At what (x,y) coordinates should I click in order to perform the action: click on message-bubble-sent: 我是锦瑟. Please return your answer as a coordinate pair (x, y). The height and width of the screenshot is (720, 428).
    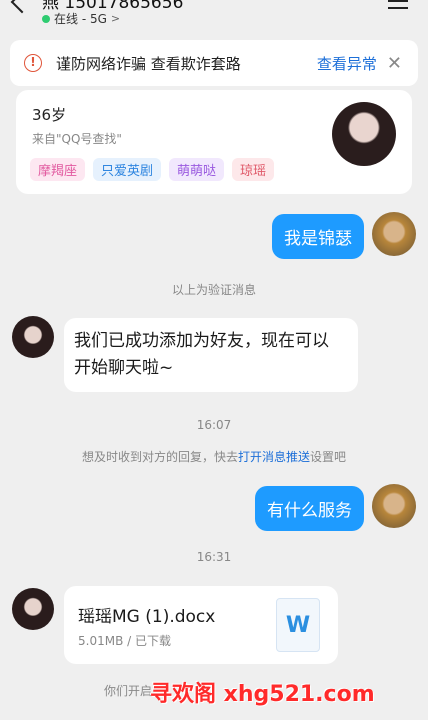
    Looking at the image, I should click on (318, 236).